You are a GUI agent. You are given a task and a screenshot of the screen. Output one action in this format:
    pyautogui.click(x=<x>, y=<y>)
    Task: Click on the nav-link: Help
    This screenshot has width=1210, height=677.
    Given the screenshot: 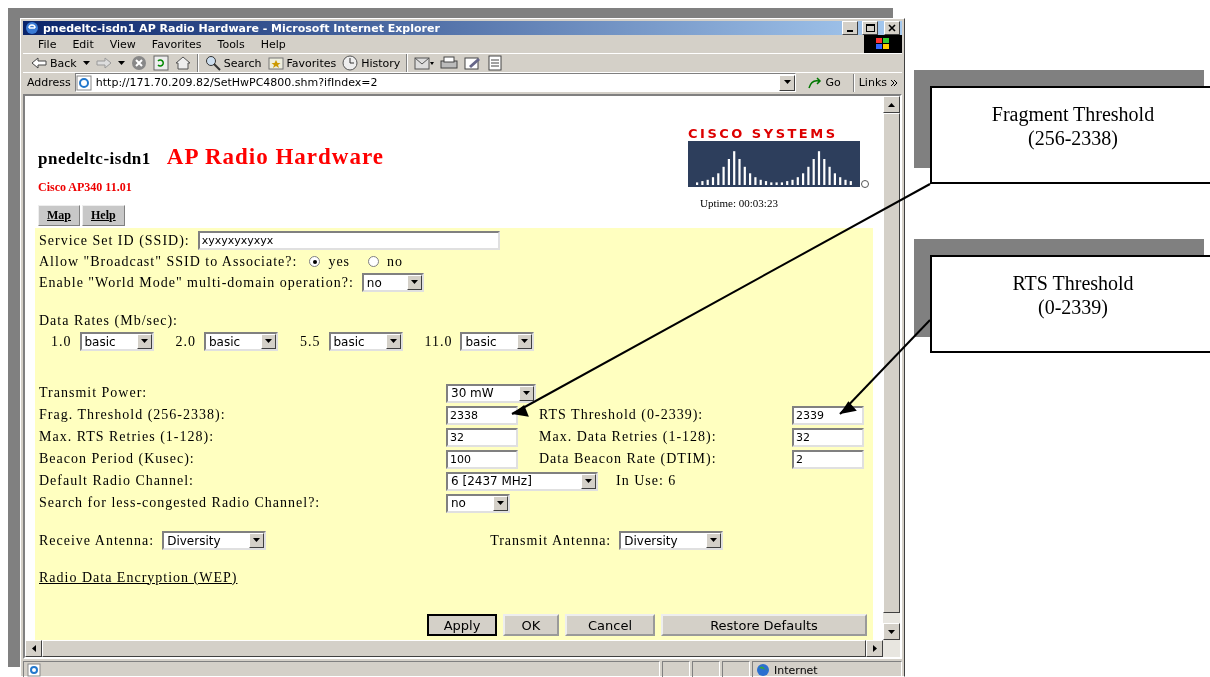 What is the action you would take?
    pyautogui.click(x=103, y=215)
    